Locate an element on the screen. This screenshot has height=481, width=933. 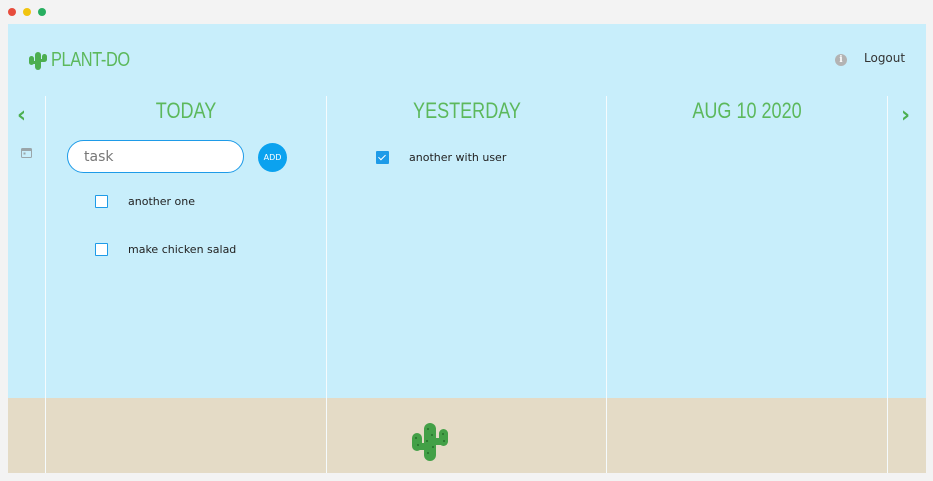
app-logo: PLANT-DO is located at coordinates (87, 60).